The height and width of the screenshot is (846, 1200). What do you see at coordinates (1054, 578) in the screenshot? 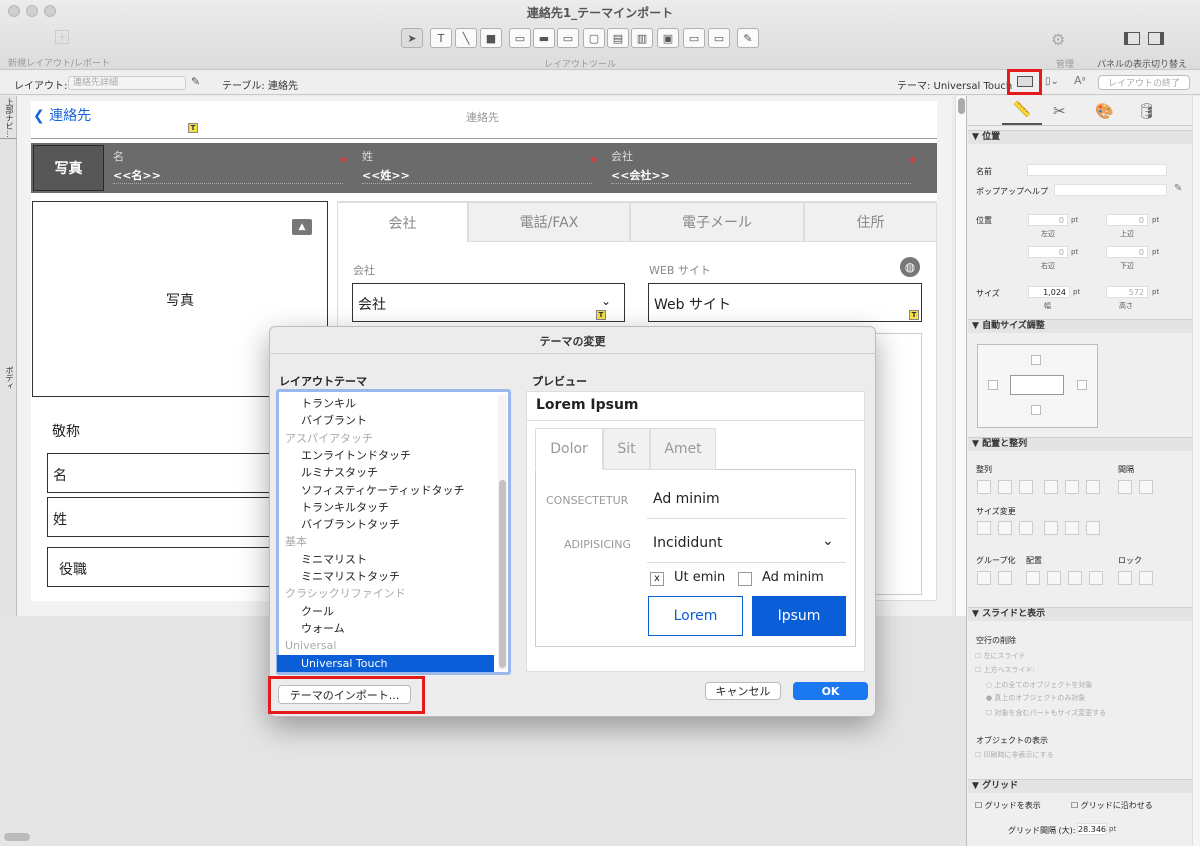
I see `bring-forward-icon` at bounding box center [1054, 578].